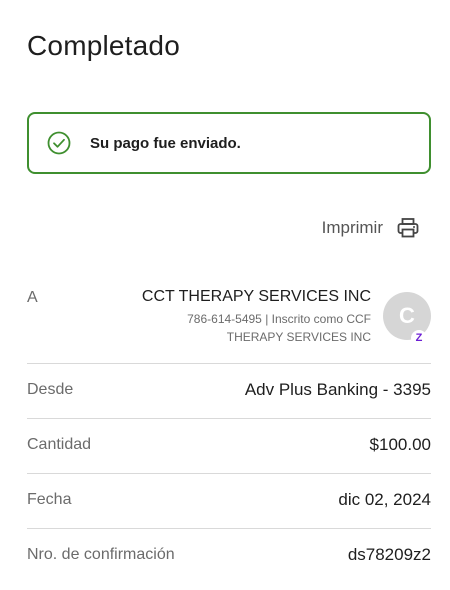 Image resolution: width=450 pixels, height=590 pixels. Describe the element at coordinates (49, 499) in the screenshot. I see `date-key: Fecha` at that location.